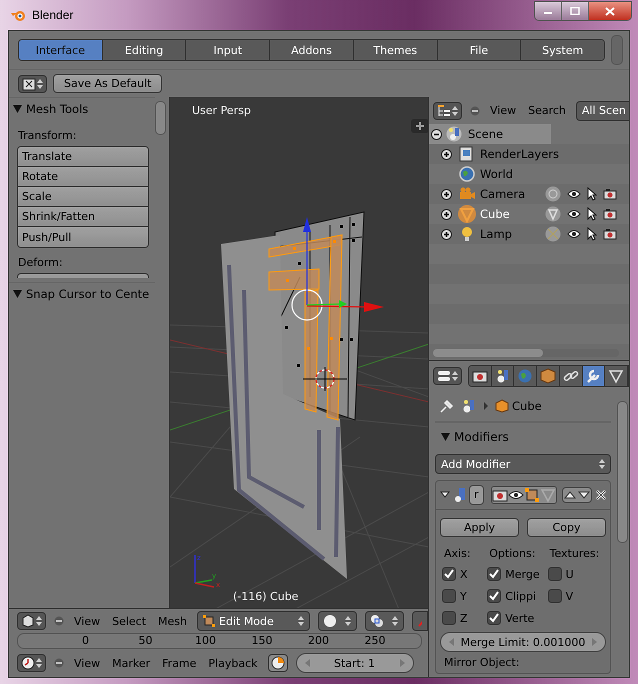  Describe the element at coordinates (83, 237) in the screenshot. I see `tool-button: Push/Pull` at that location.